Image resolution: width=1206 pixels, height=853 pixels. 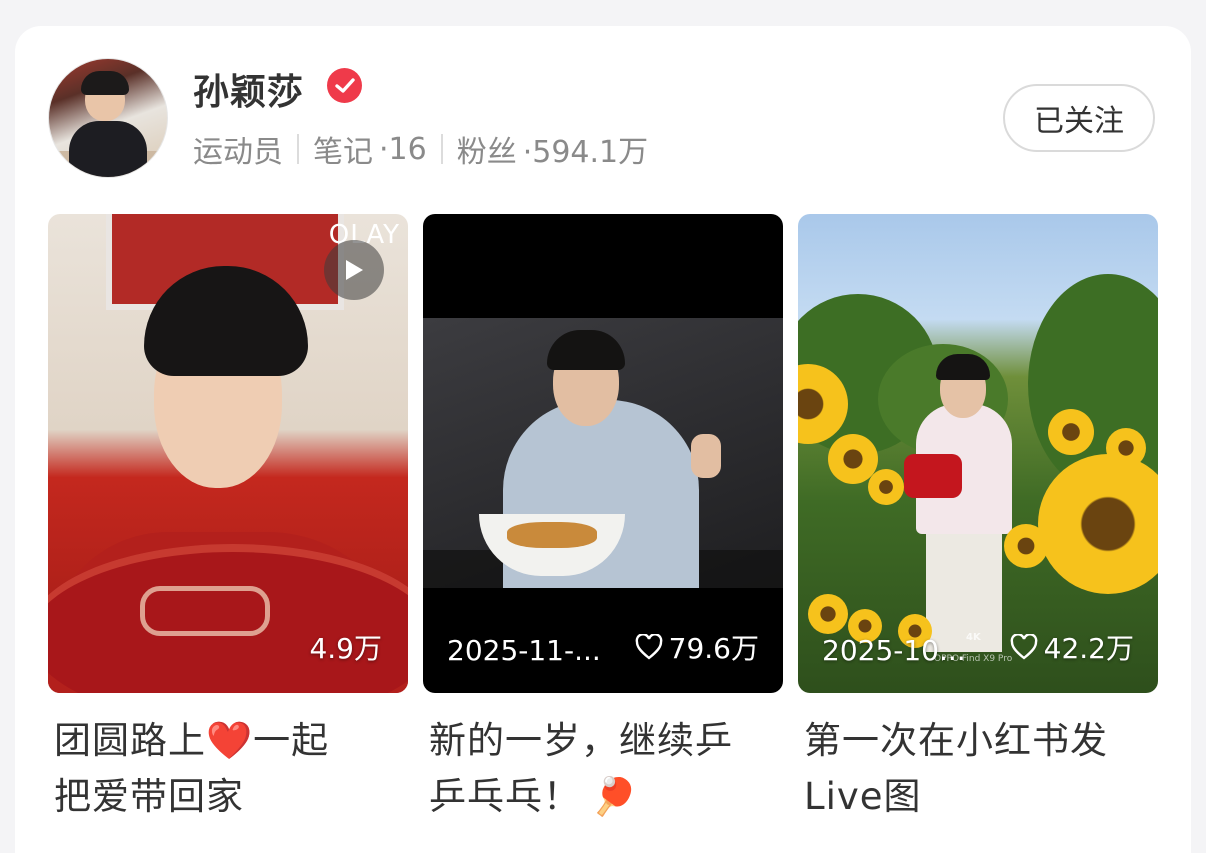 I want to click on title-text: 把爱带回家, so click(x=149, y=796).